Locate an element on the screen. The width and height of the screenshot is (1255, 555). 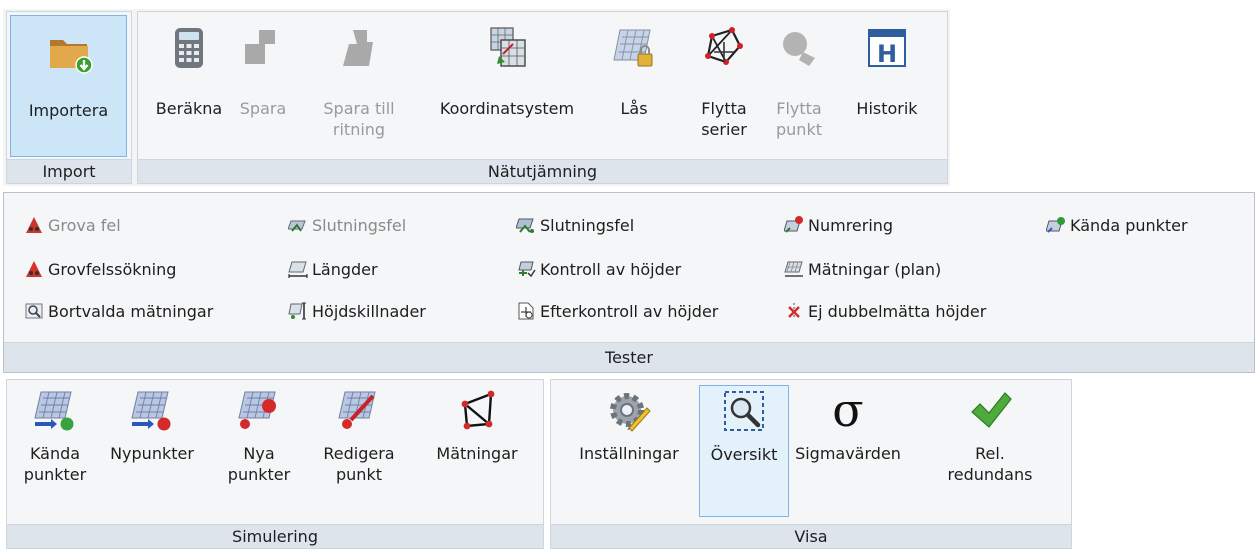
rel-redundans-label: Rel. redundans is located at coordinates (990, 464).